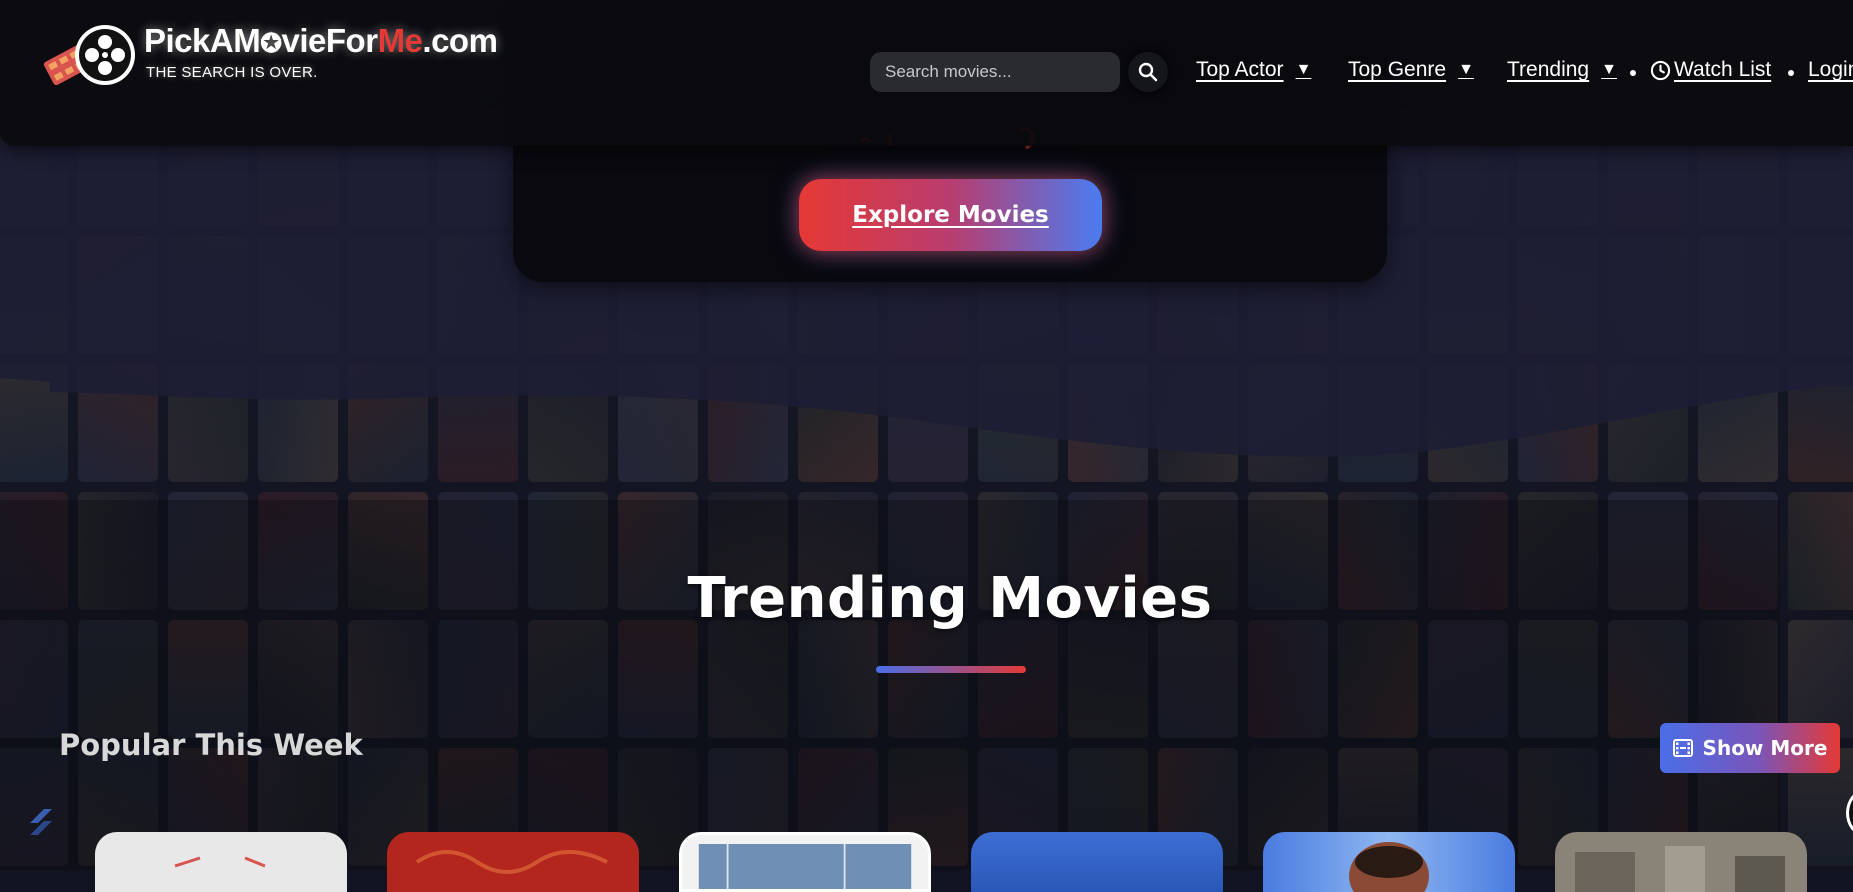 The height and width of the screenshot is (892, 1853). I want to click on nav-trending-label: Trending, so click(1548, 69).